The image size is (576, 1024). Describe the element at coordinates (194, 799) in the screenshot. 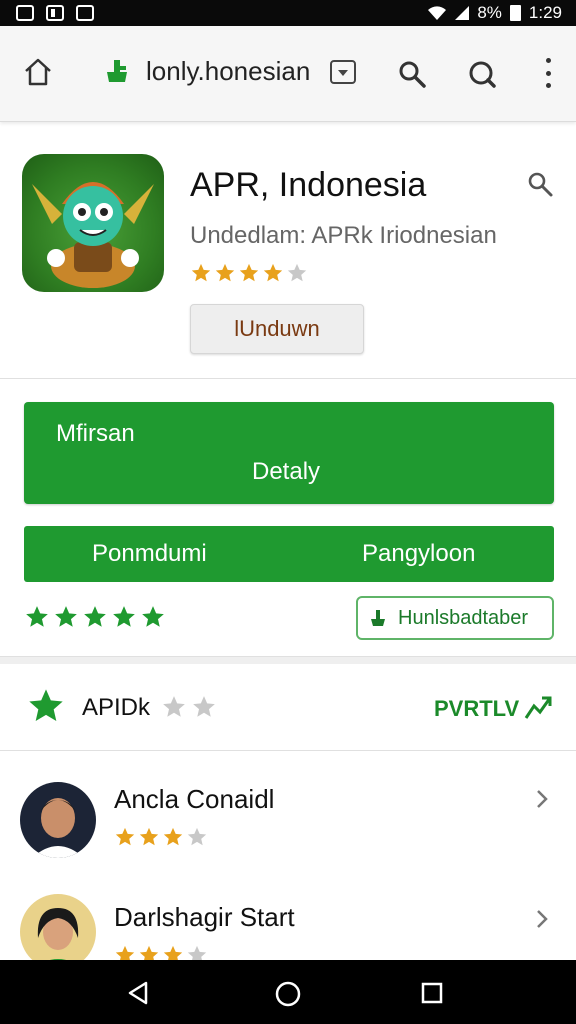

I see `review-author-name: Ancla Conaidl` at that location.